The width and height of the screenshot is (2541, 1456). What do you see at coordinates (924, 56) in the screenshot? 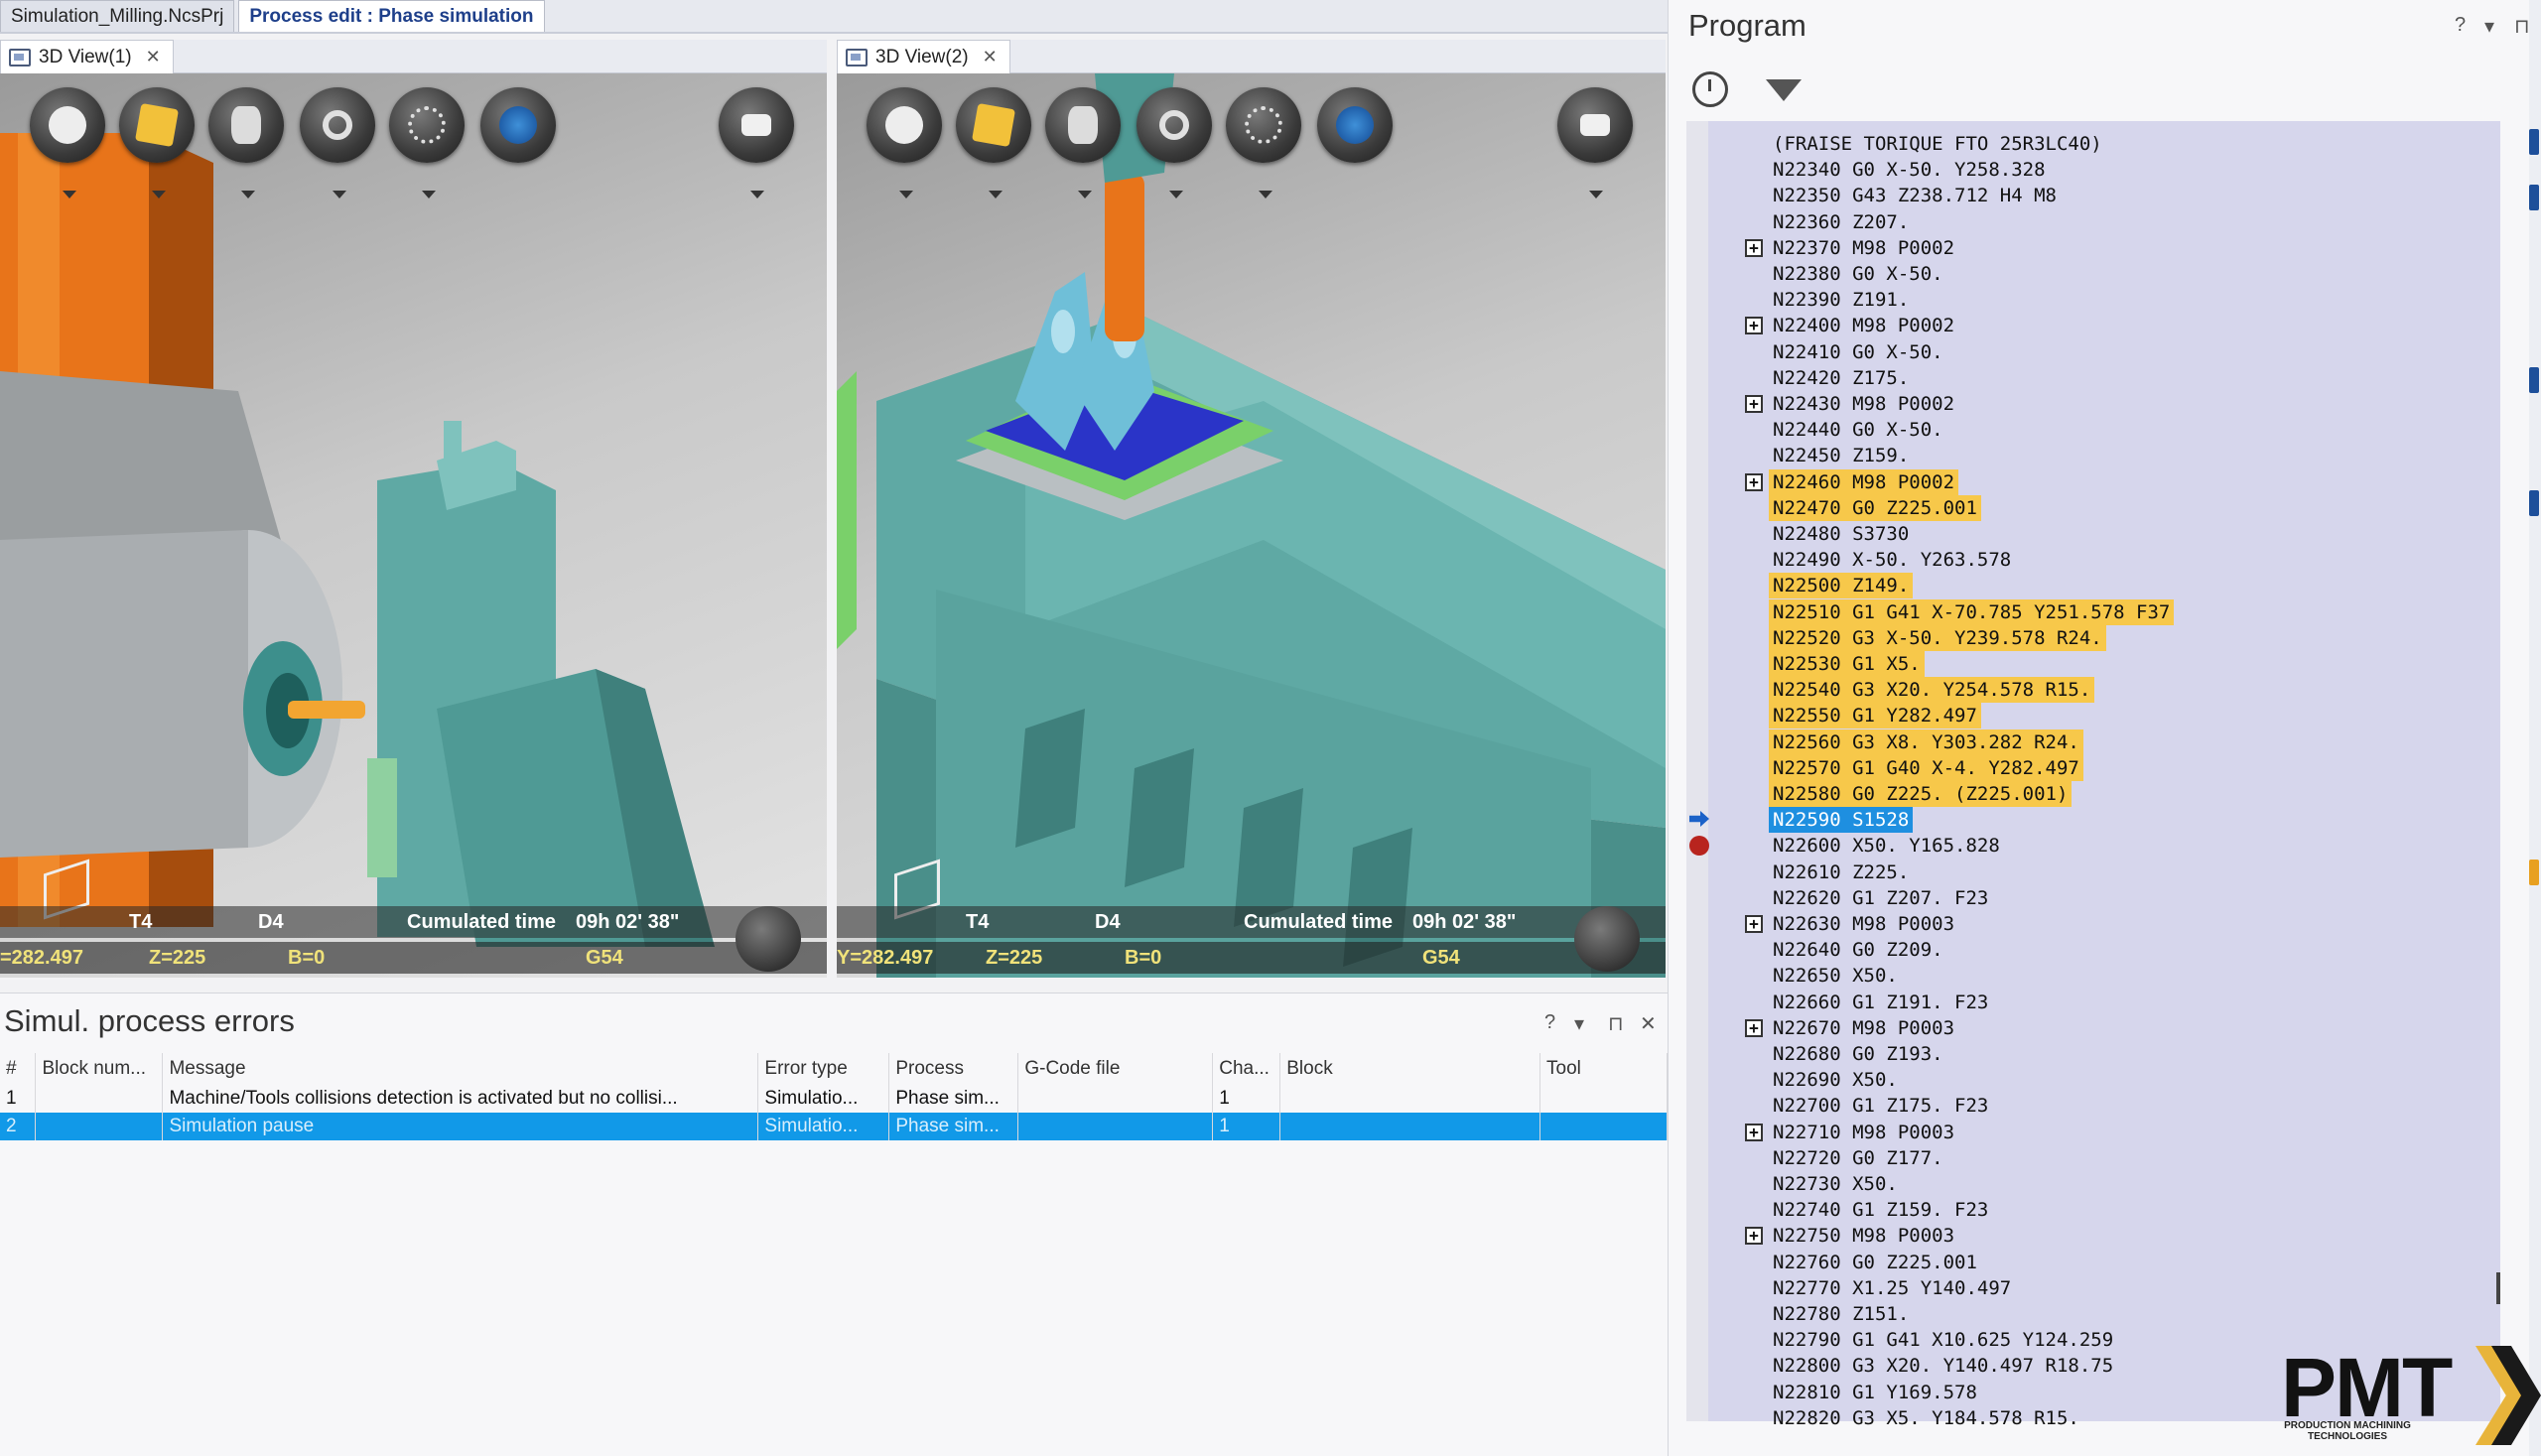
I see `tab-3d-view-2: 3D View(2) ✕` at bounding box center [924, 56].